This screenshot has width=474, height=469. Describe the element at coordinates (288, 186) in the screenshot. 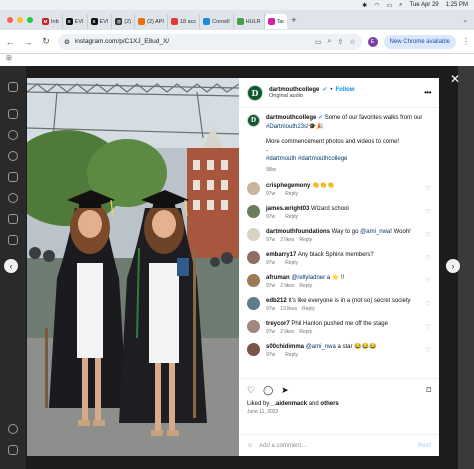

I see `commenter-username: crisphegemony` at that location.